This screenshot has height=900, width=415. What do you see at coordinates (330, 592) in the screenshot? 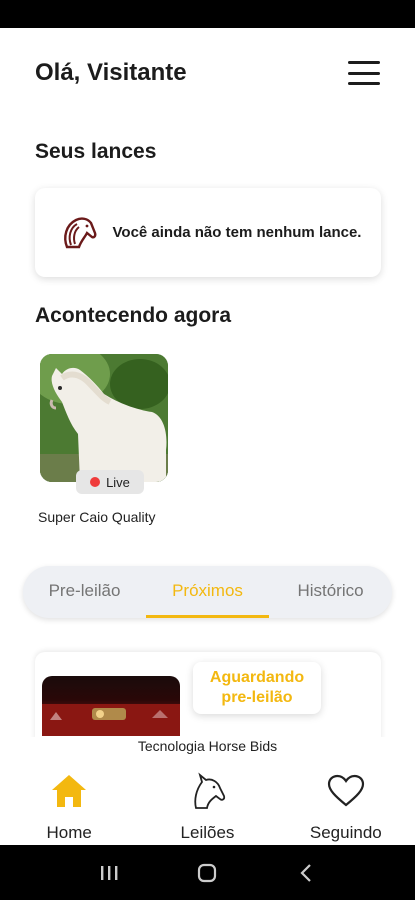
I see `tab-historico: Histórico` at bounding box center [330, 592].